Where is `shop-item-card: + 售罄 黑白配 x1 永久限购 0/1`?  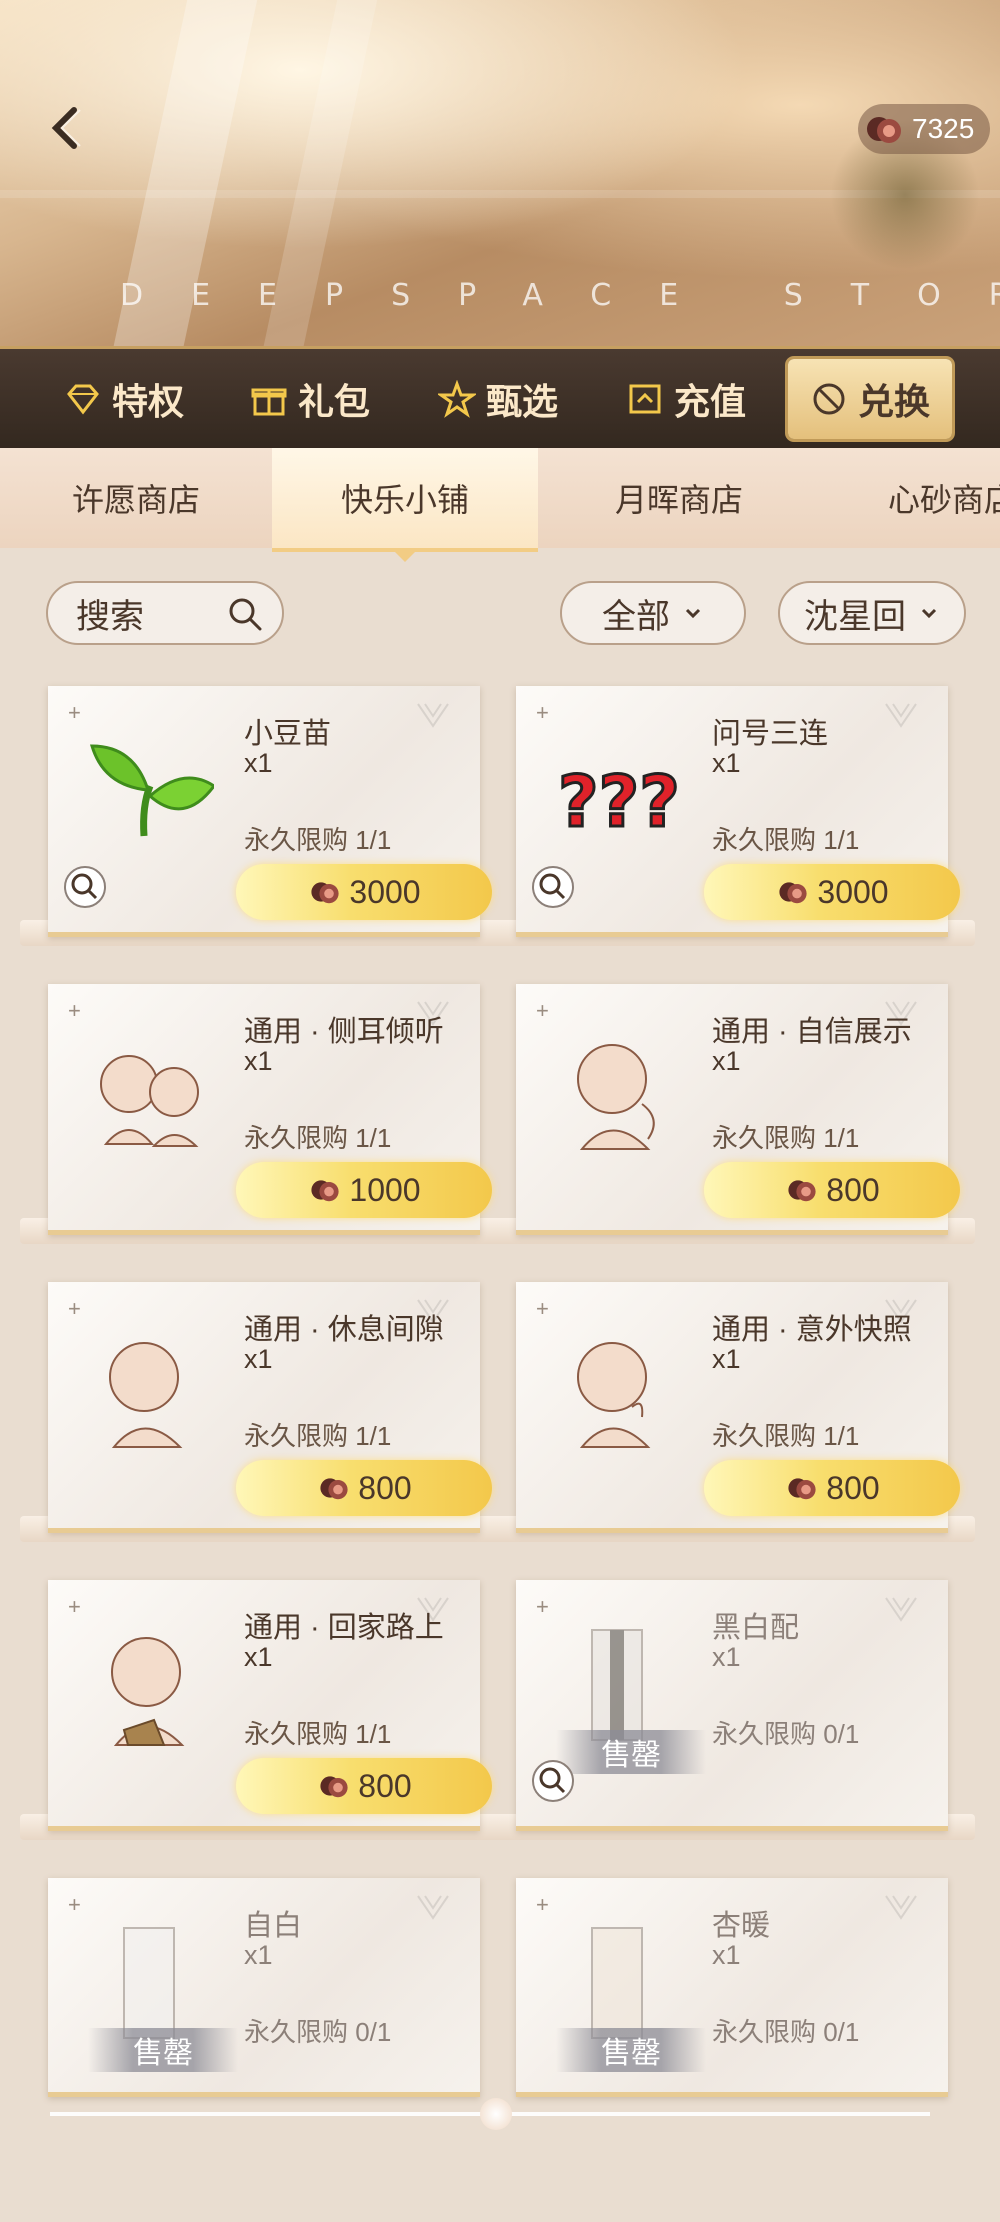
shop-item-card: + 售罄 黑白配 x1 永久限购 0/1 is located at coordinates (732, 1705).